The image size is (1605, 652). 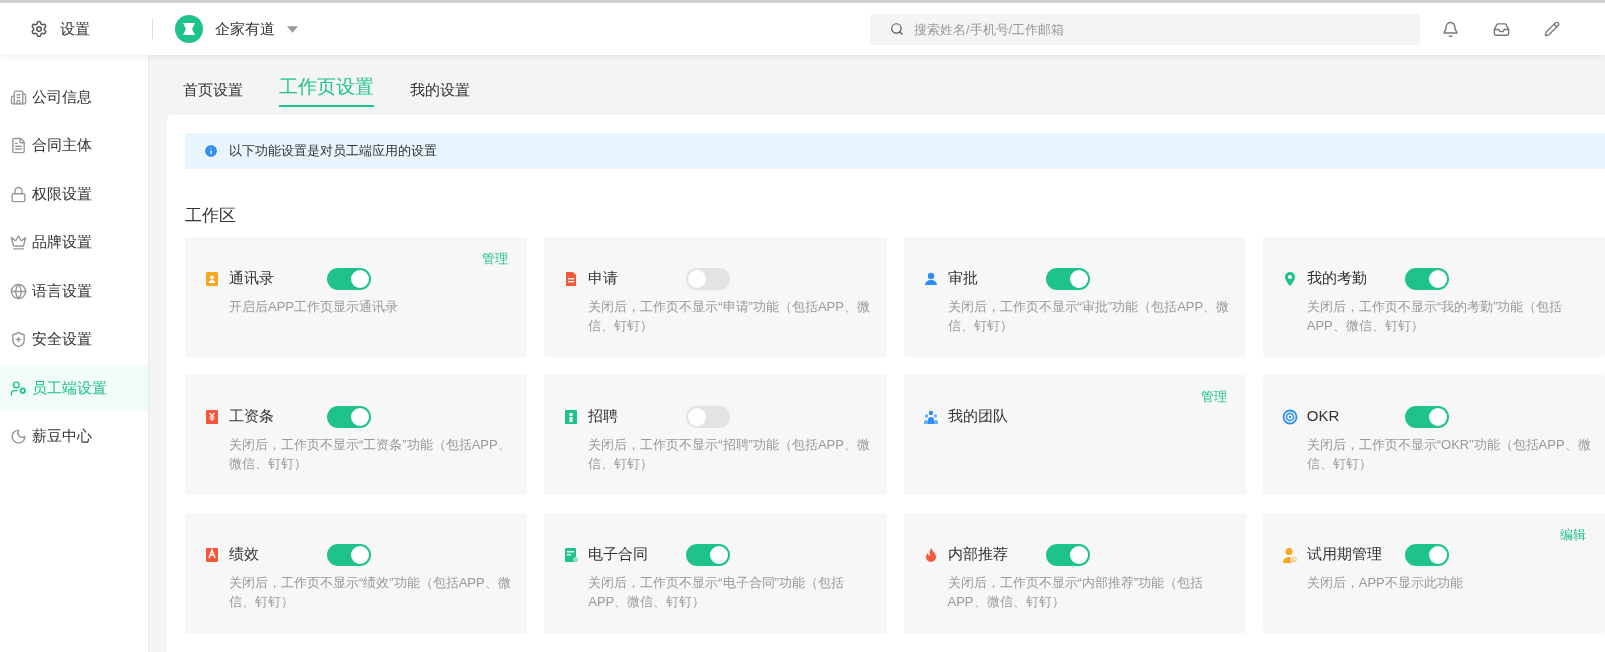 I want to click on feature-description: 关闭后，工作页不显示“我的考勤”功能（包括APP、微信、钉钉）, so click(x=1435, y=316).